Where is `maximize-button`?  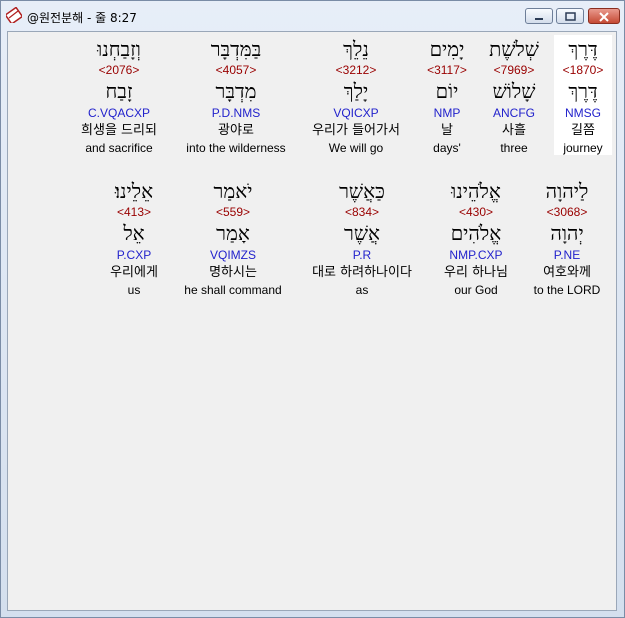 maximize-button is located at coordinates (570, 16).